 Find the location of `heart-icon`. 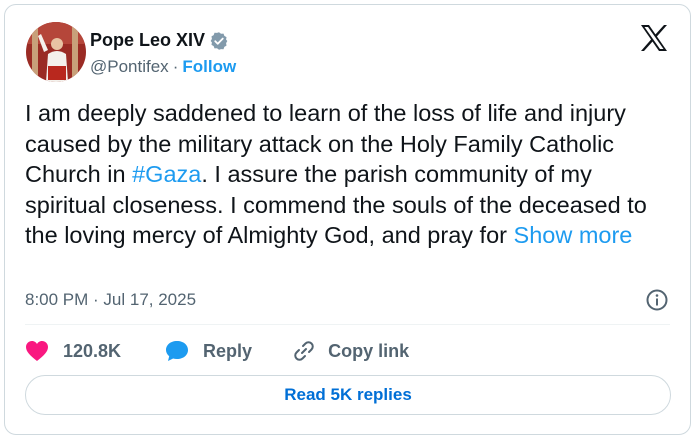

heart-icon is located at coordinates (37, 351).